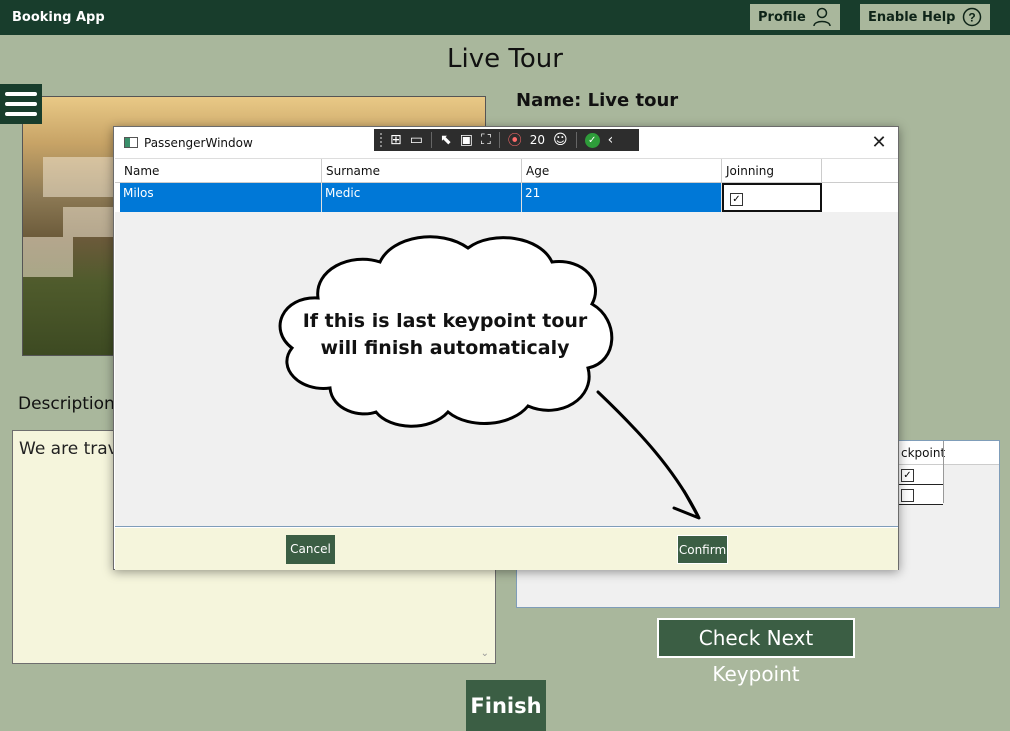 This screenshot has height=731, width=1010. What do you see at coordinates (381, 140) in the screenshot?
I see `grip-icon` at bounding box center [381, 140].